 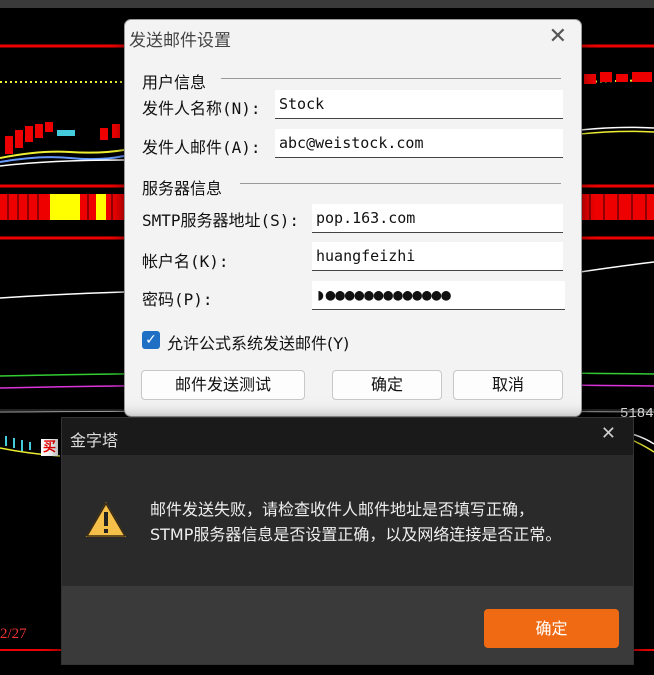 I want to click on user-info-section-title: 用户信息, so click(x=174, y=82).